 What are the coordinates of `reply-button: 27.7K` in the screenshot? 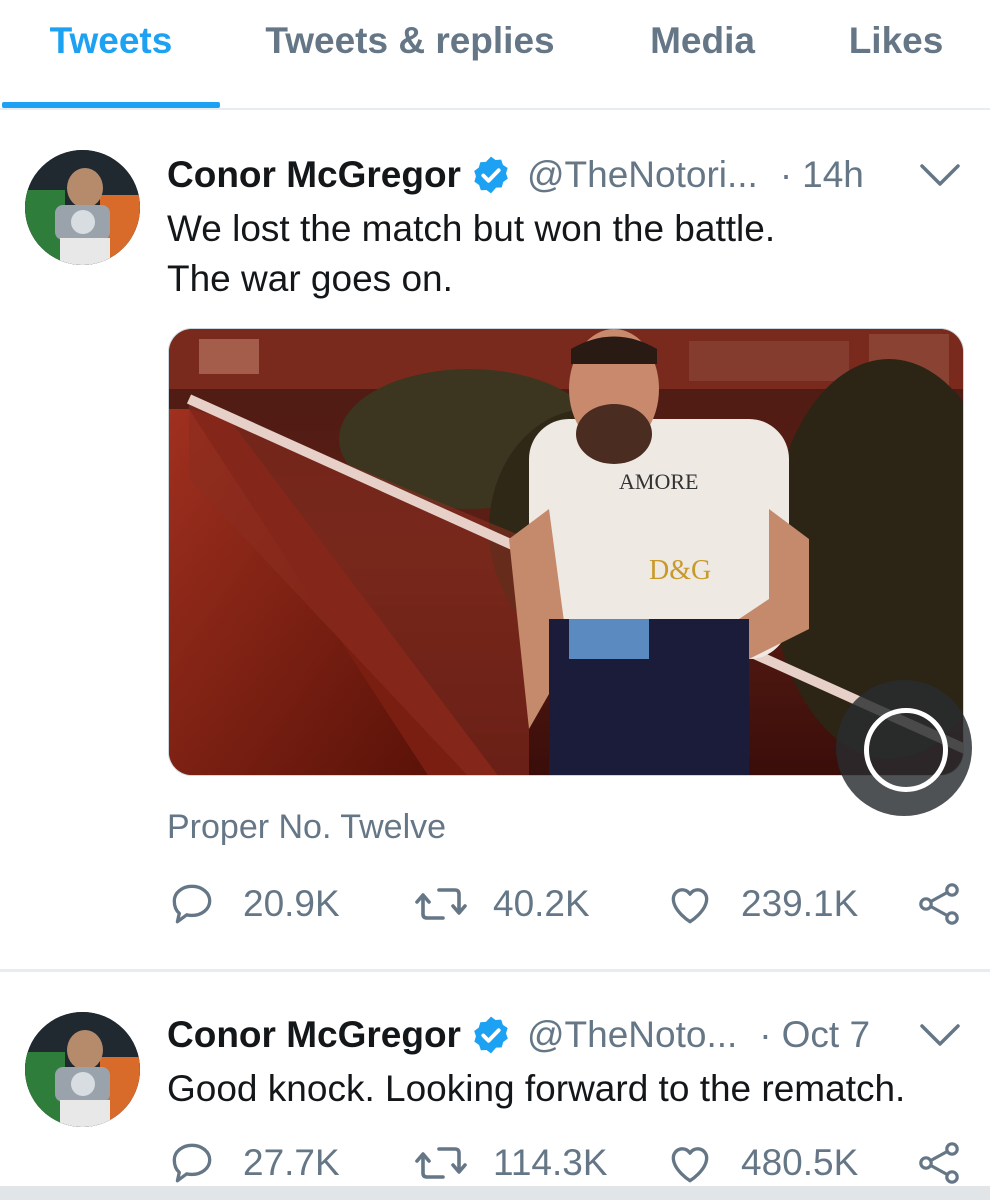 It's located at (253, 1163).